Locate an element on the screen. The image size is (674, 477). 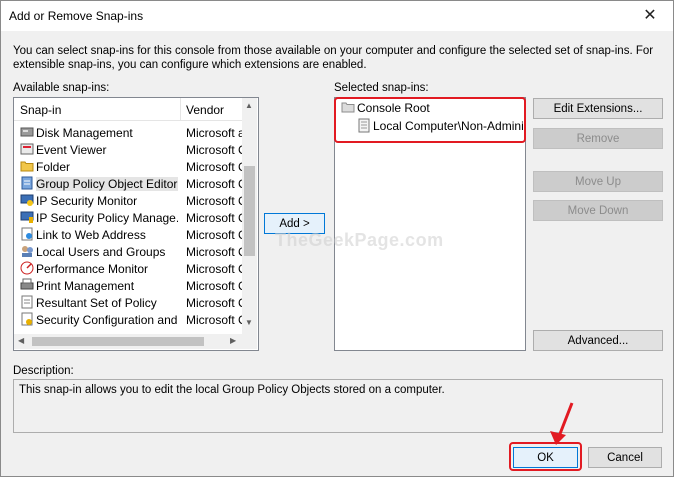
list-item: Local Users and Groups Microsoft C is located at coordinates (128, 251).